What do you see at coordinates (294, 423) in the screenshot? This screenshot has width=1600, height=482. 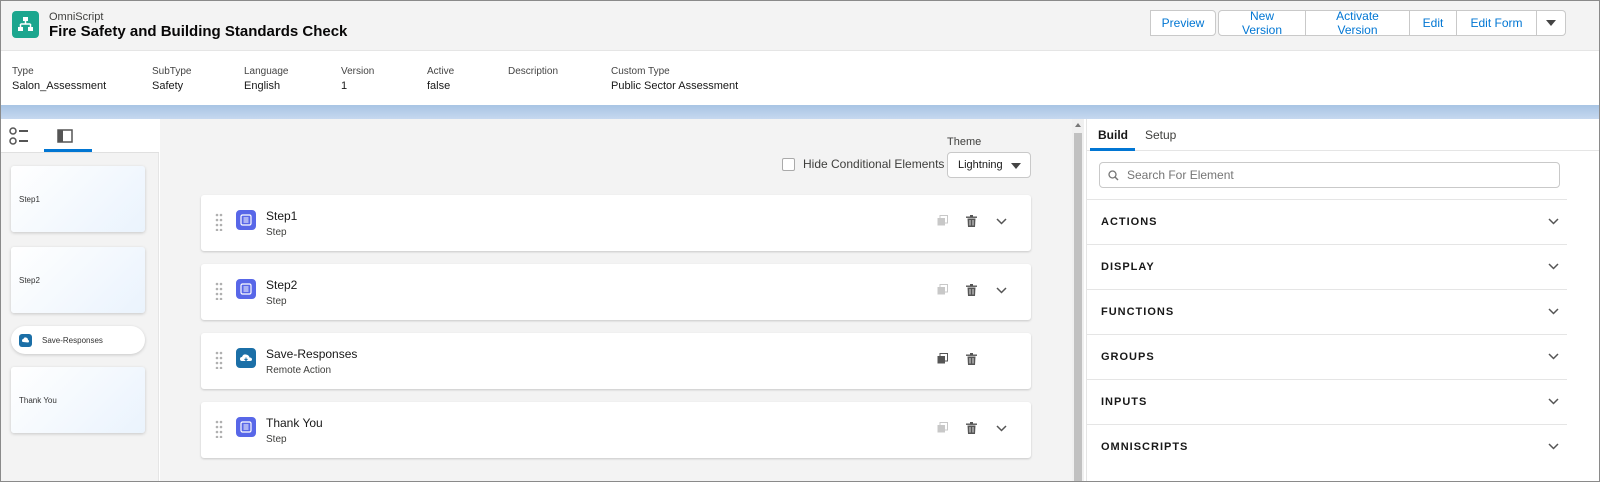 I see `element-name: Thank You` at bounding box center [294, 423].